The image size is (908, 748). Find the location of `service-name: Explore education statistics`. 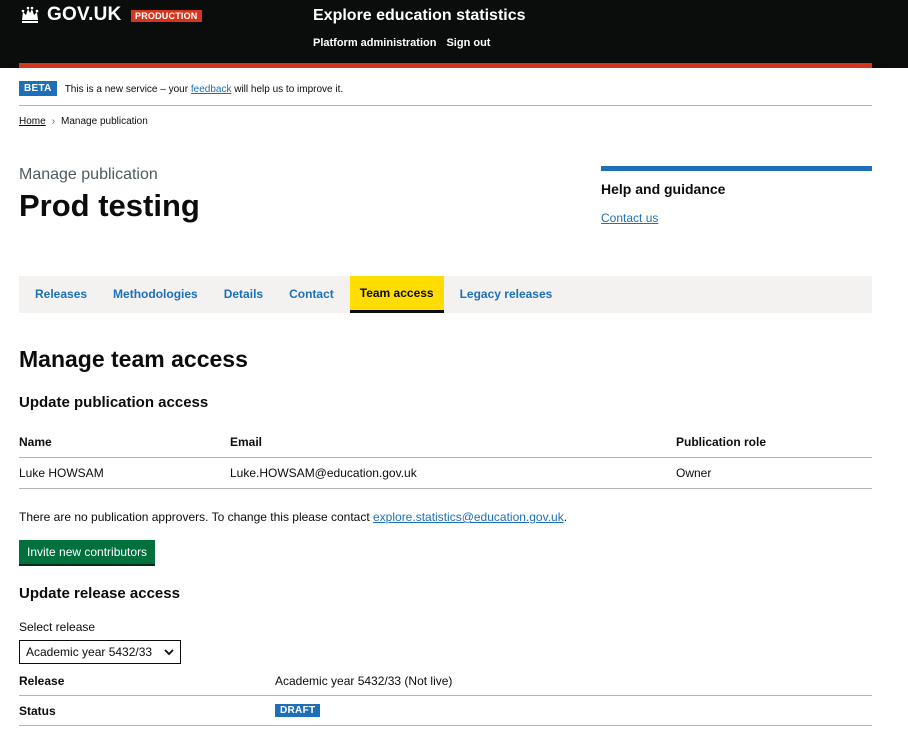

service-name: Explore education statistics is located at coordinates (419, 16).